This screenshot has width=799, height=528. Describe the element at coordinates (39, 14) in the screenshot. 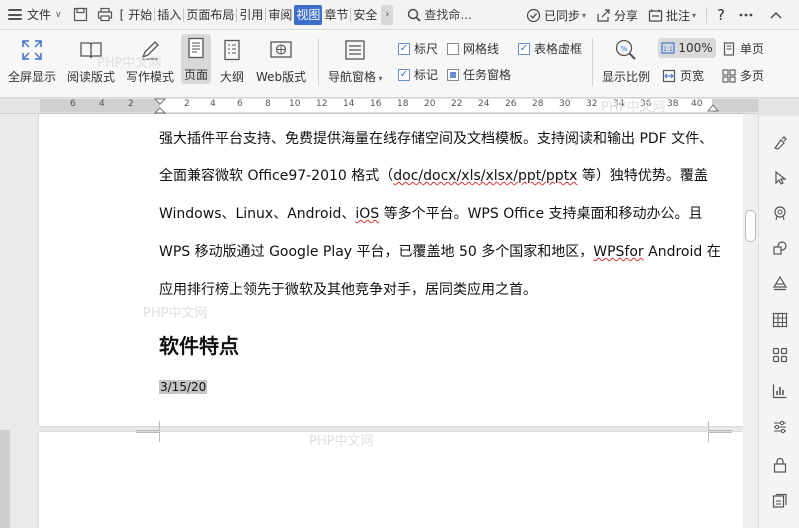

I see `file-menu: 文件` at that location.